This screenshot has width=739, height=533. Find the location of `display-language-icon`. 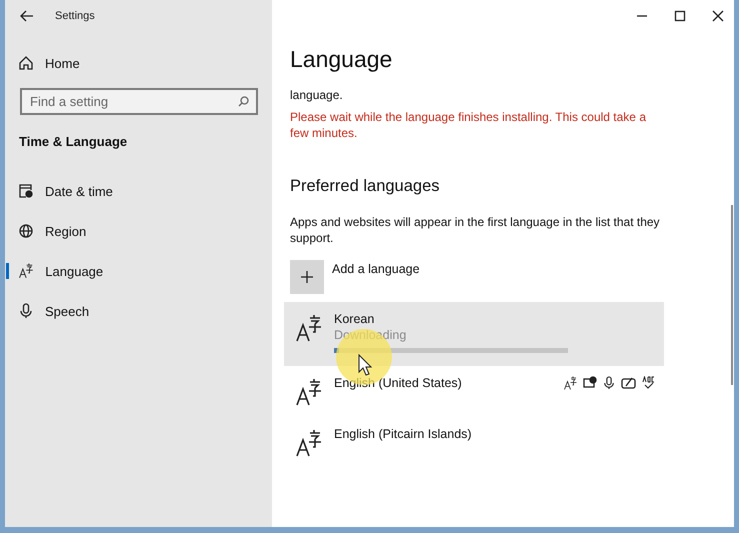

display-language-icon is located at coordinates (570, 383).